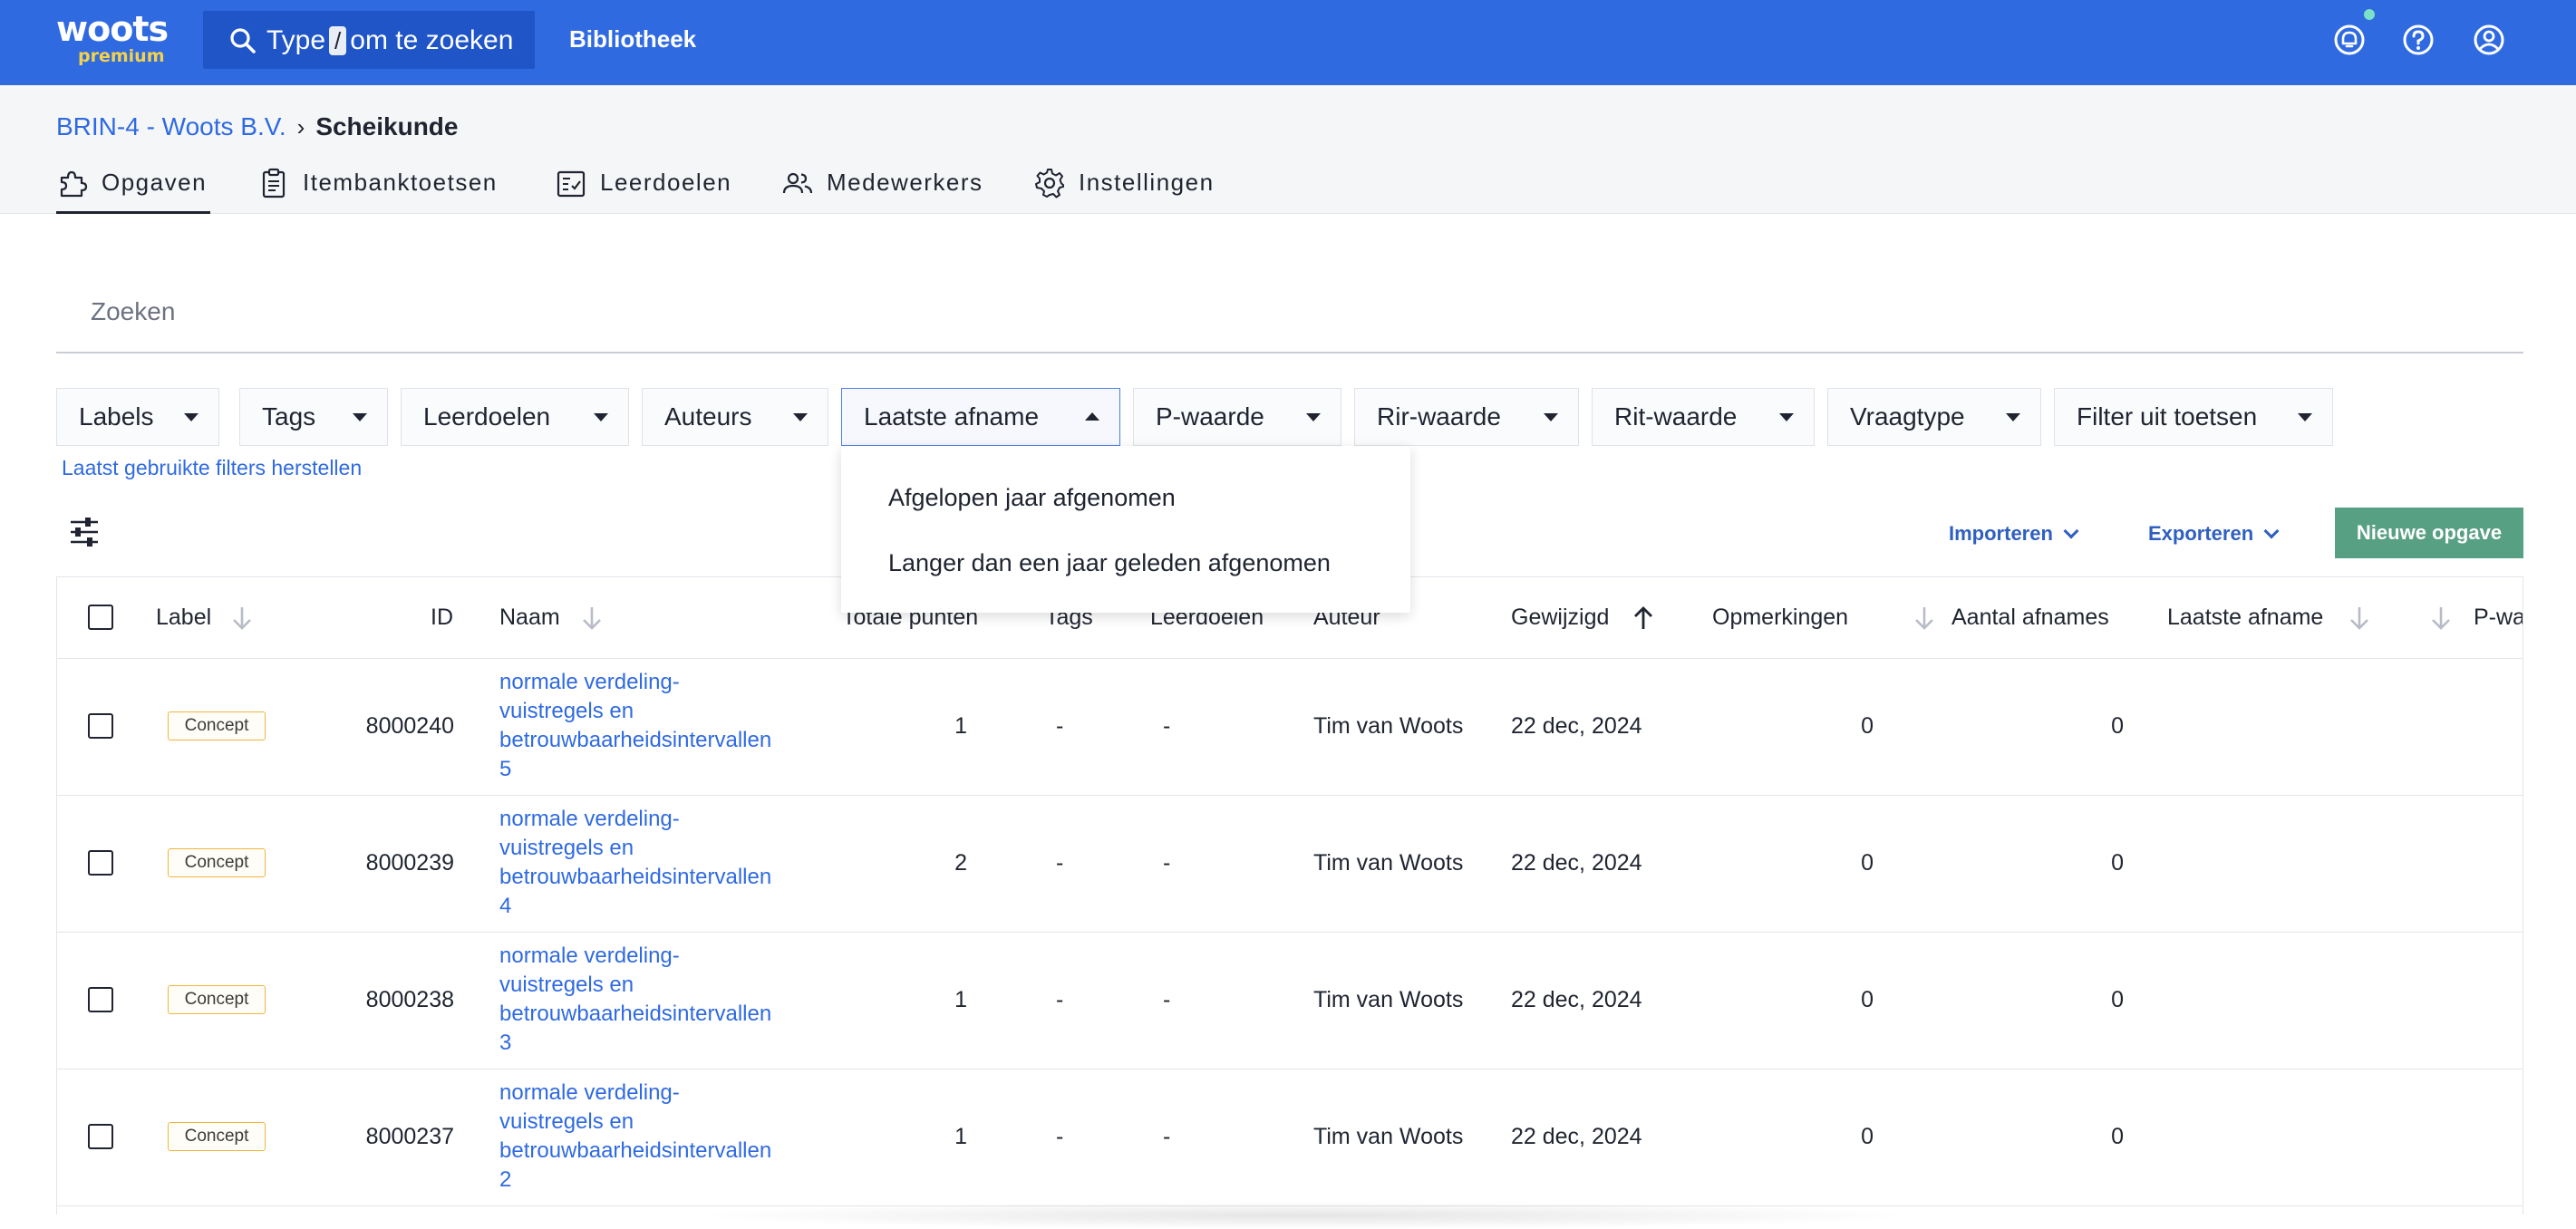  Describe the element at coordinates (155, 182) in the screenshot. I see `tab-label: Opgaven` at that location.